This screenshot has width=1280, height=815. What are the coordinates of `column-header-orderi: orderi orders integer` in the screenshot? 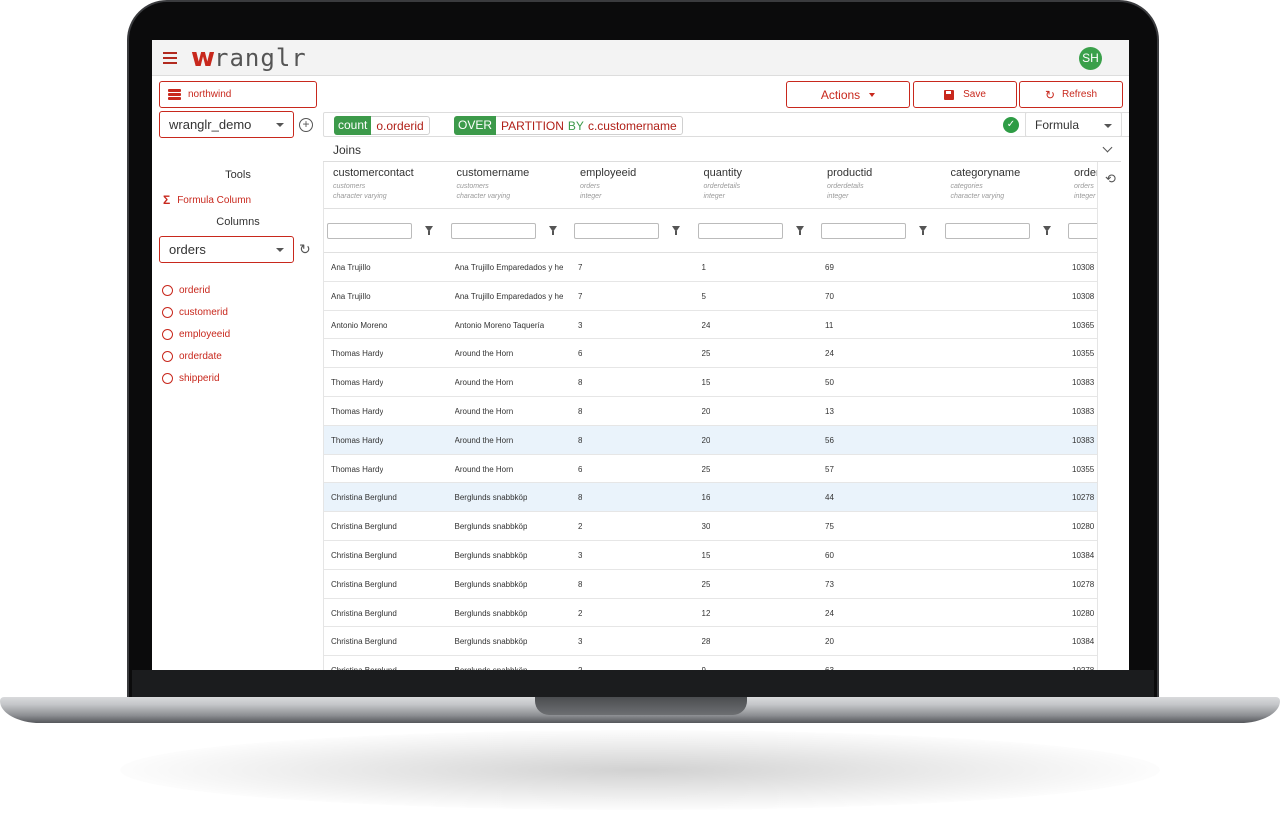 It's located at (1082, 185).